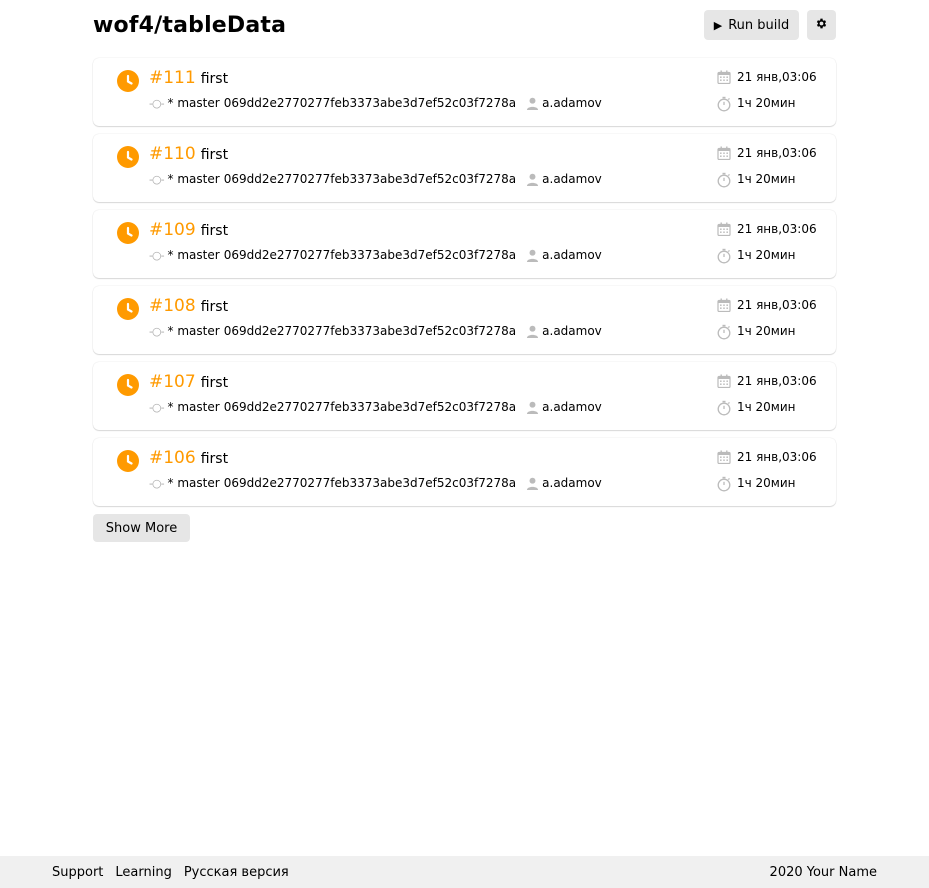 The height and width of the screenshot is (888, 929). What do you see at coordinates (464, 25) in the screenshot?
I see `page-header: wof4/tableData ▶ Run build` at bounding box center [464, 25].